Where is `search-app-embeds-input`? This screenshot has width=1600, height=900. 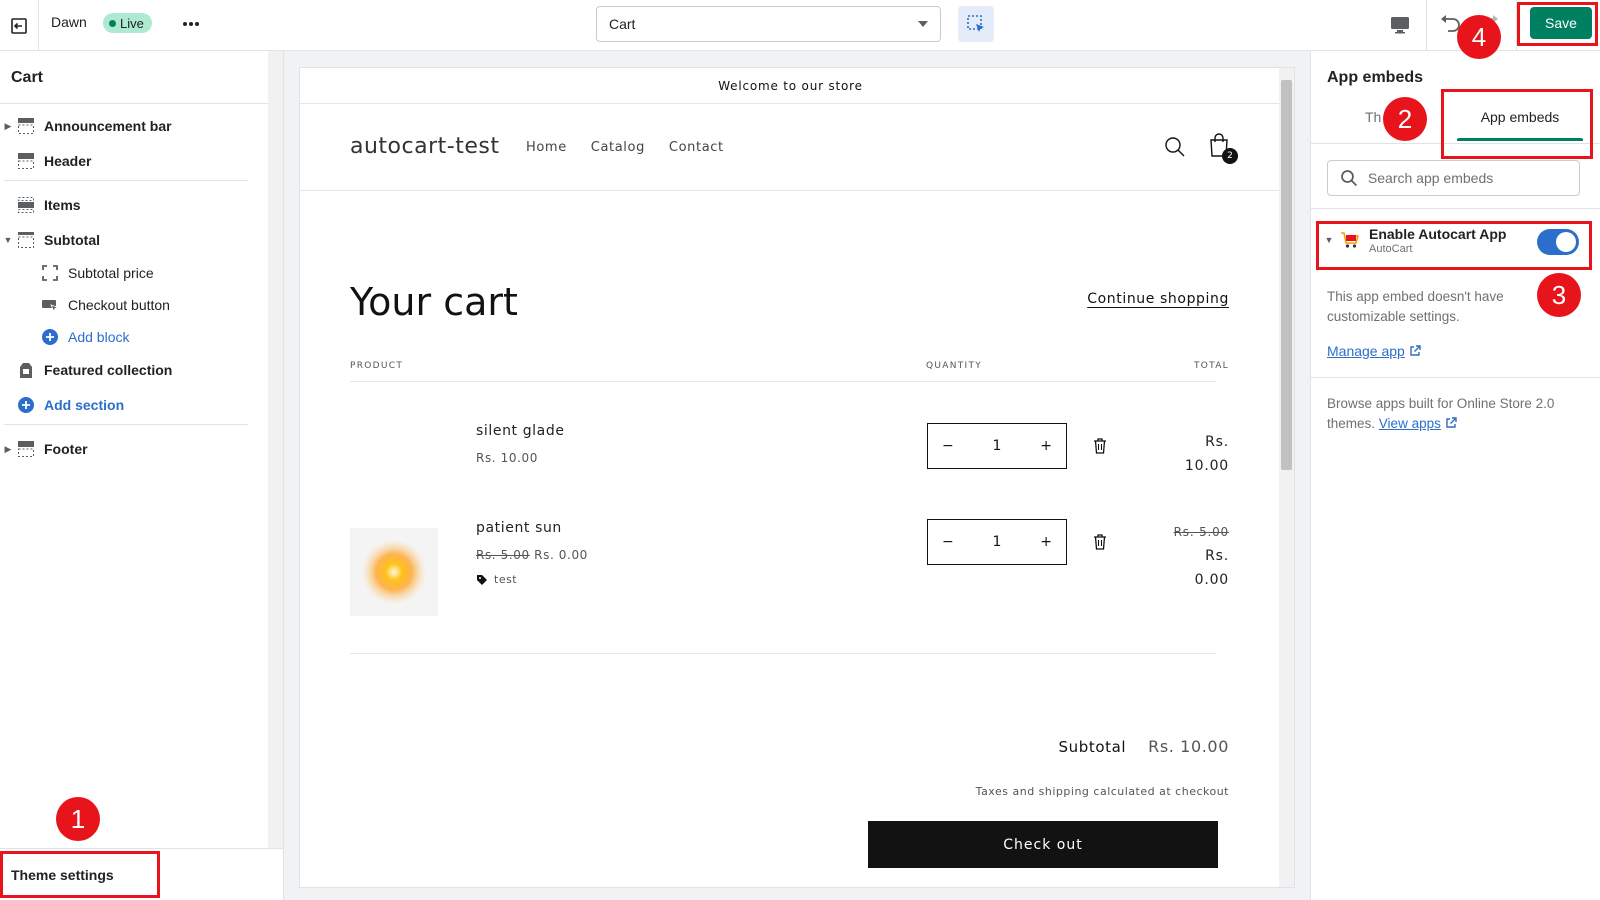 search-app-embeds-input is located at coordinates (1467, 178).